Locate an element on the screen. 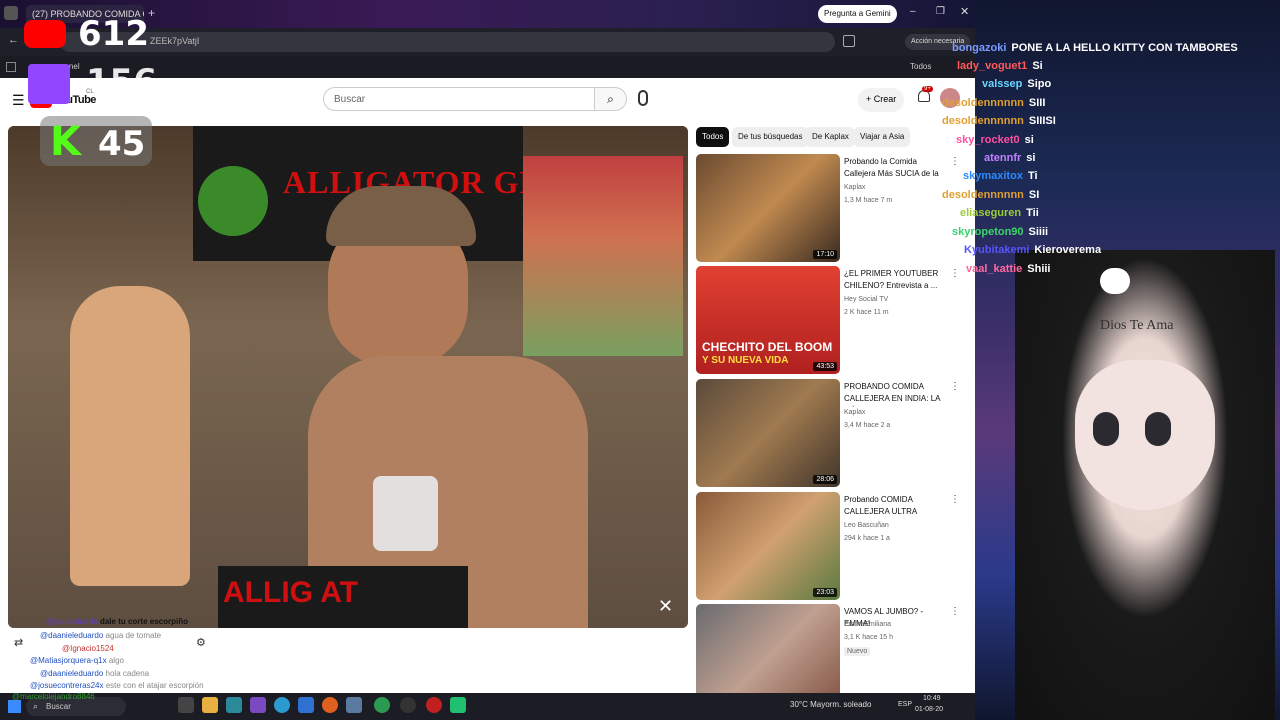 The height and width of the screenshot is (720, 1280). mic-icon is located at coordinates (643, 98).